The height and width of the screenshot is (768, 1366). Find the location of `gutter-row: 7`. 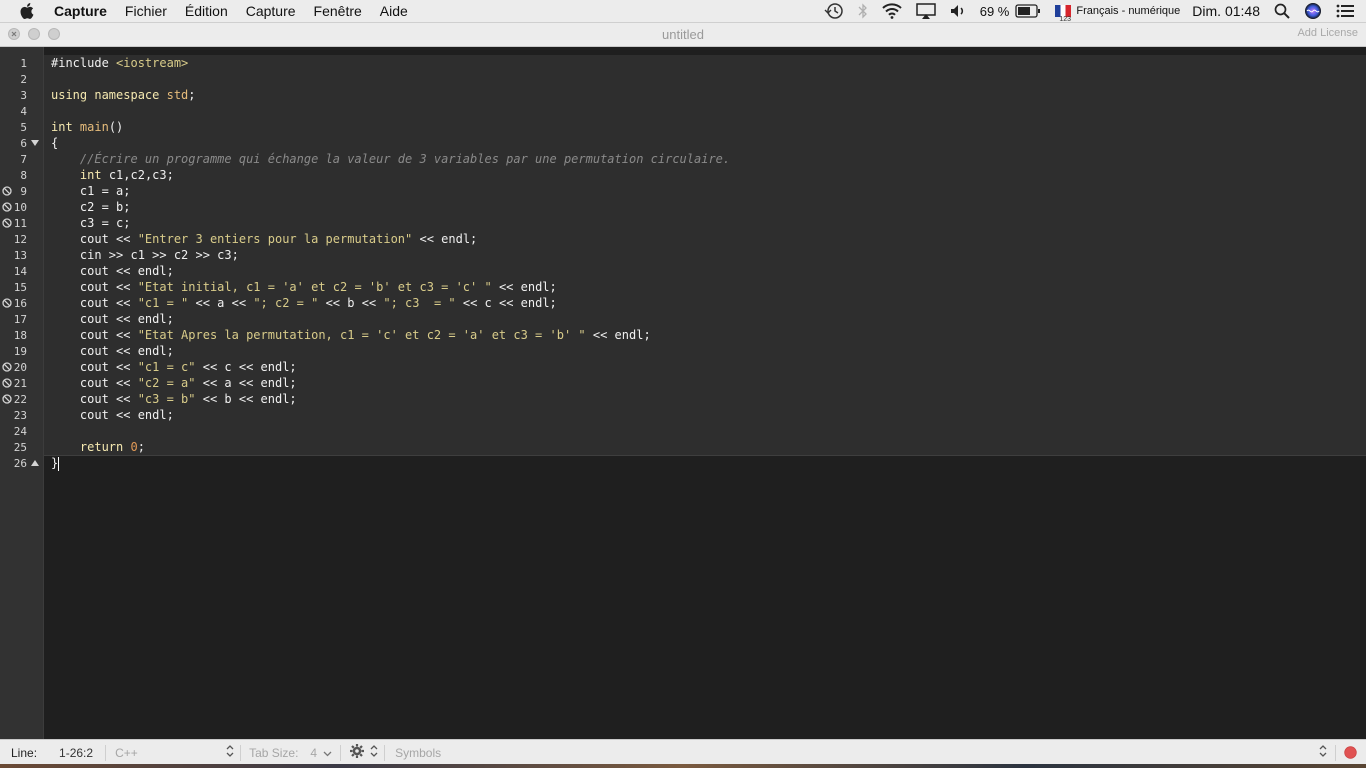

gutter-row: 7 is located at coordinates (21, 159).